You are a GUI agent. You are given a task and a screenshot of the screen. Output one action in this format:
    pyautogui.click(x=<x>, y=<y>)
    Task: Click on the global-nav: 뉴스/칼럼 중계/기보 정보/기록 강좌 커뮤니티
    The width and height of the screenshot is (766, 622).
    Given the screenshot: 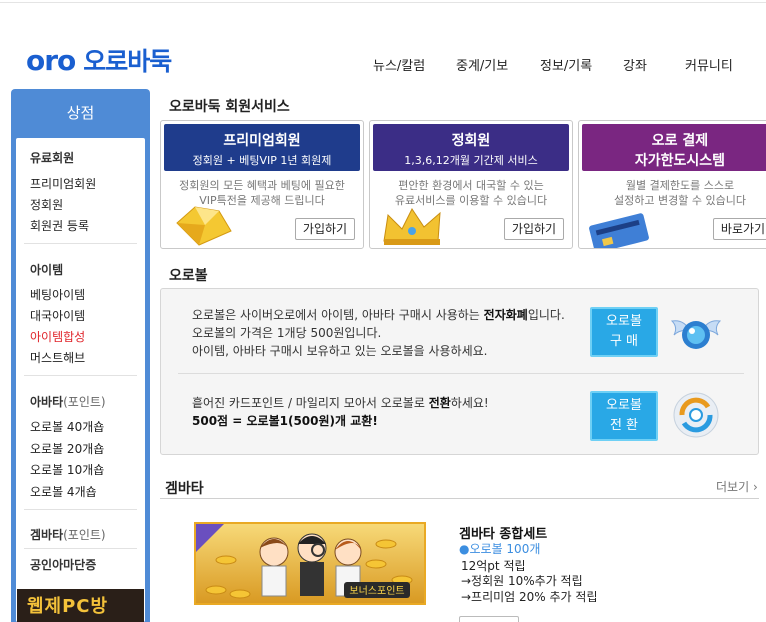 What is the action you would take?
    pyautogui.click(x=383, y=65)
    